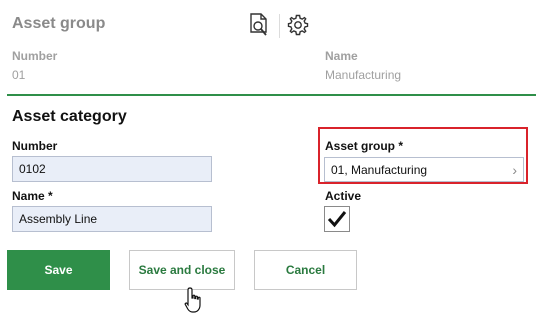 This screenshot has height=319, width=536. I want to click on number-input, so click(112, 169).